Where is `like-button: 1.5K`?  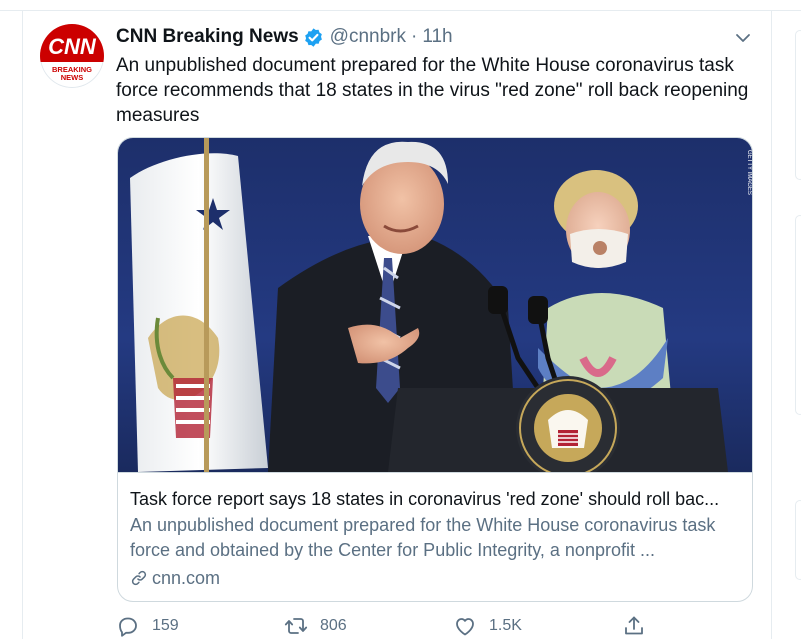
like-button: 1.5K is located at coordinates (487, 626).